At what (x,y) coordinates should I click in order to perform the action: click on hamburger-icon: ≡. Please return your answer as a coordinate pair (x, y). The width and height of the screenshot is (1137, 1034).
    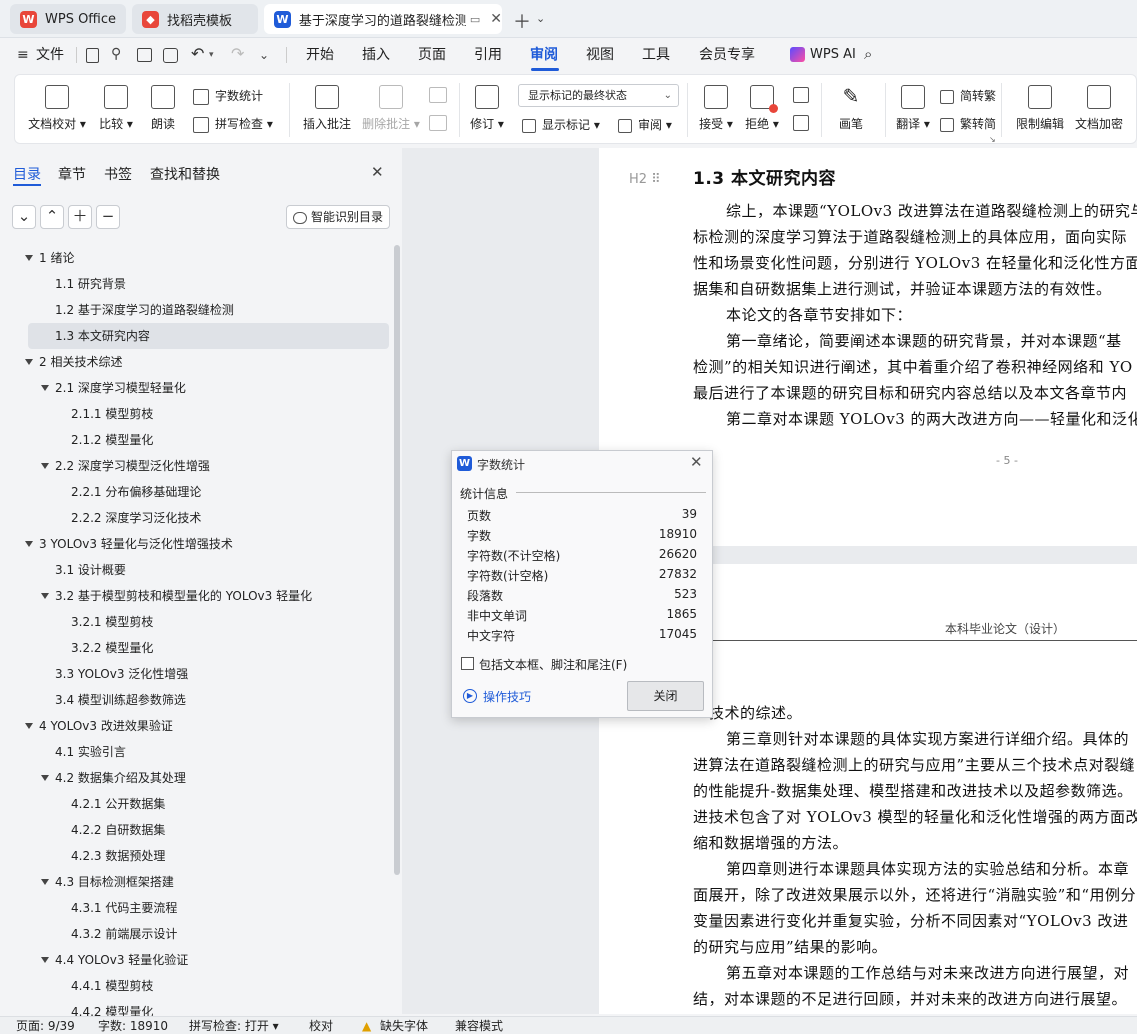
    Looking at the image, I should click on (23, 55).